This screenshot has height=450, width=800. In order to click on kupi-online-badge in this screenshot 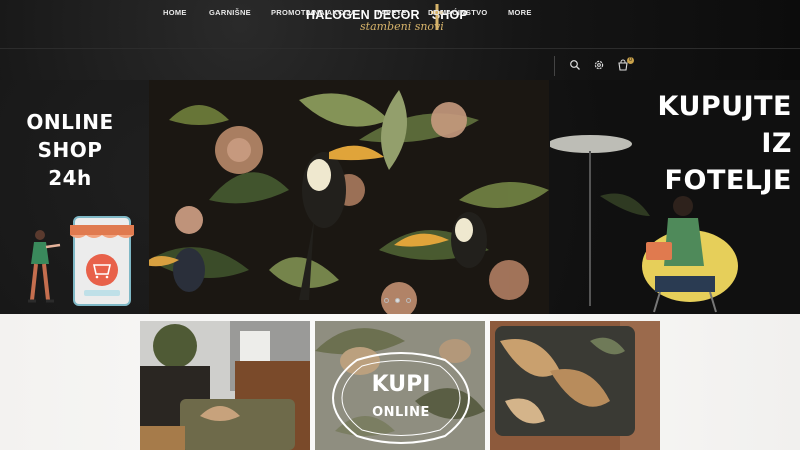, I will do `click(401, 398)`.